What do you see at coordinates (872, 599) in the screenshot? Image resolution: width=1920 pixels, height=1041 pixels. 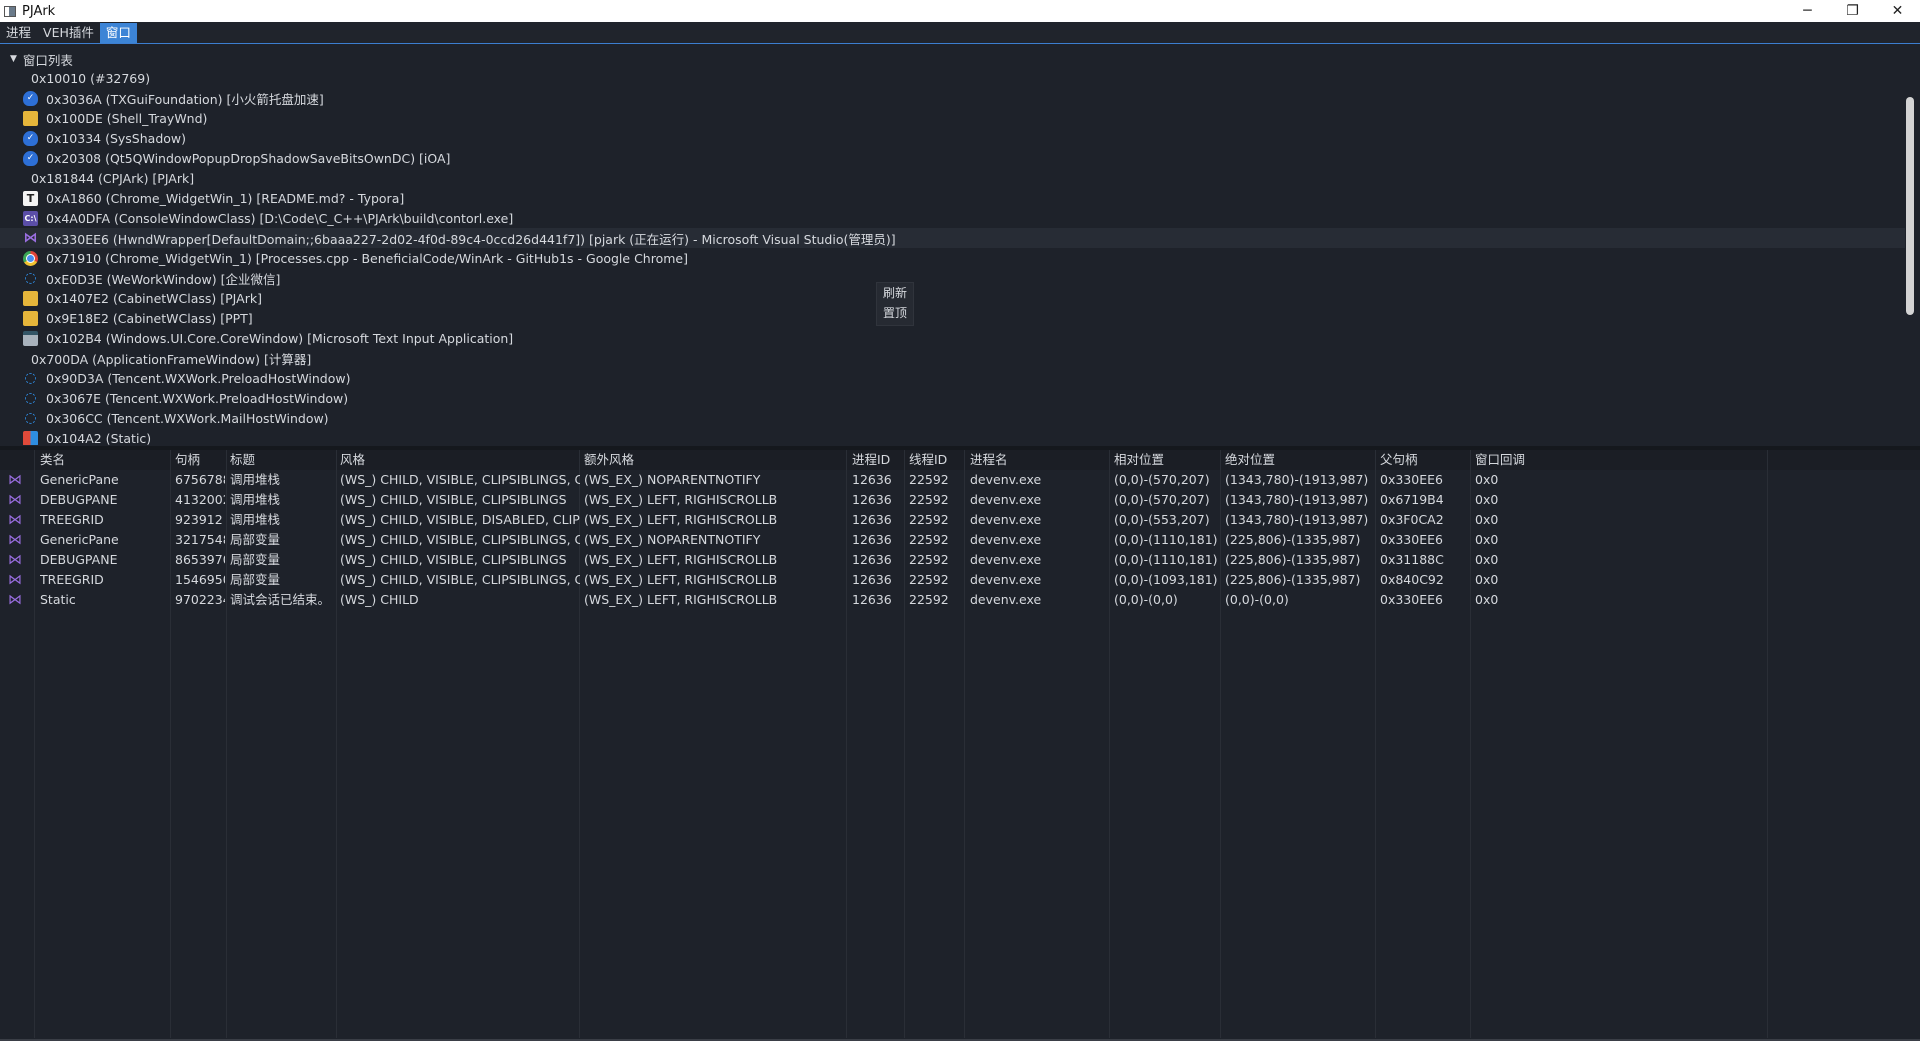 I see `table-cell: 12636` at bounding box center [872, 599].